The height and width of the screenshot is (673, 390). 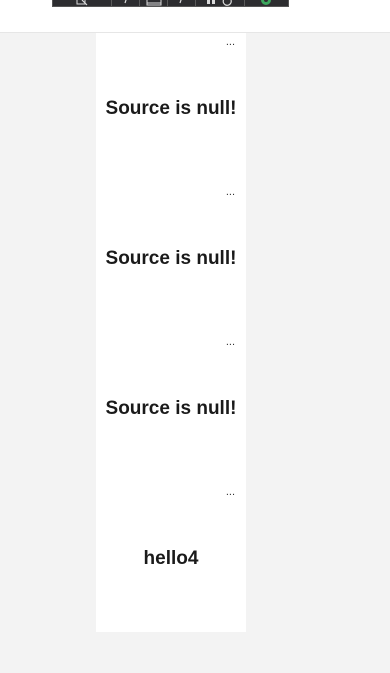 I want to click on step-button, so click(x=126, y=3).